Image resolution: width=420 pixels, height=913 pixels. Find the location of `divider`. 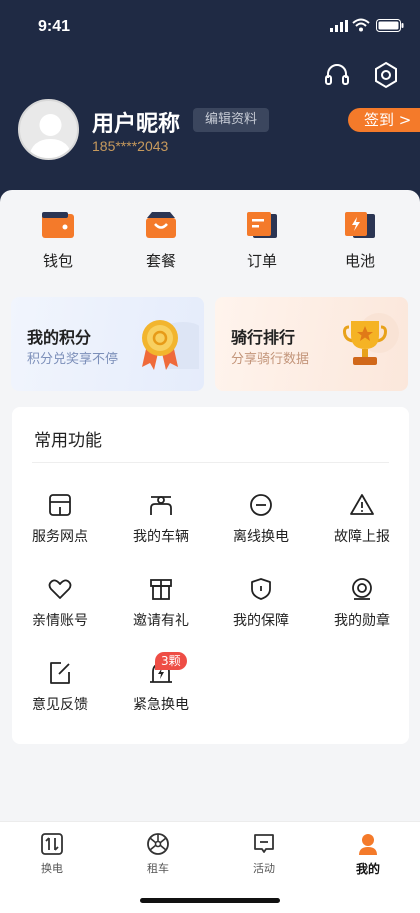

divider is located at coordinates (210, 462).